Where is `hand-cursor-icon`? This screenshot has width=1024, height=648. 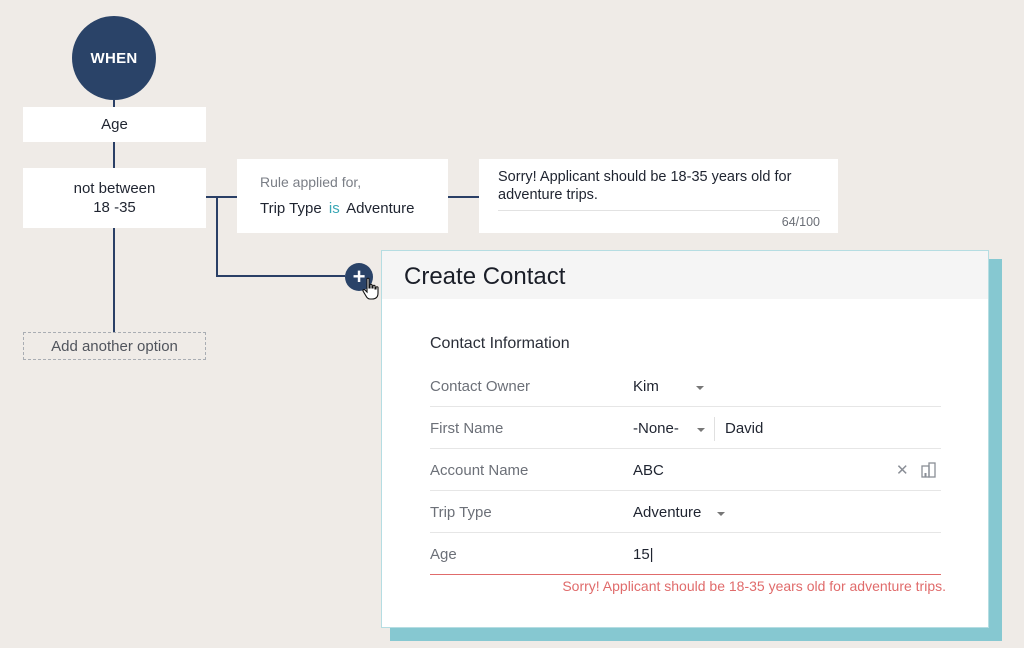 hand-cursor-icon is located at coordinates (370, 288).